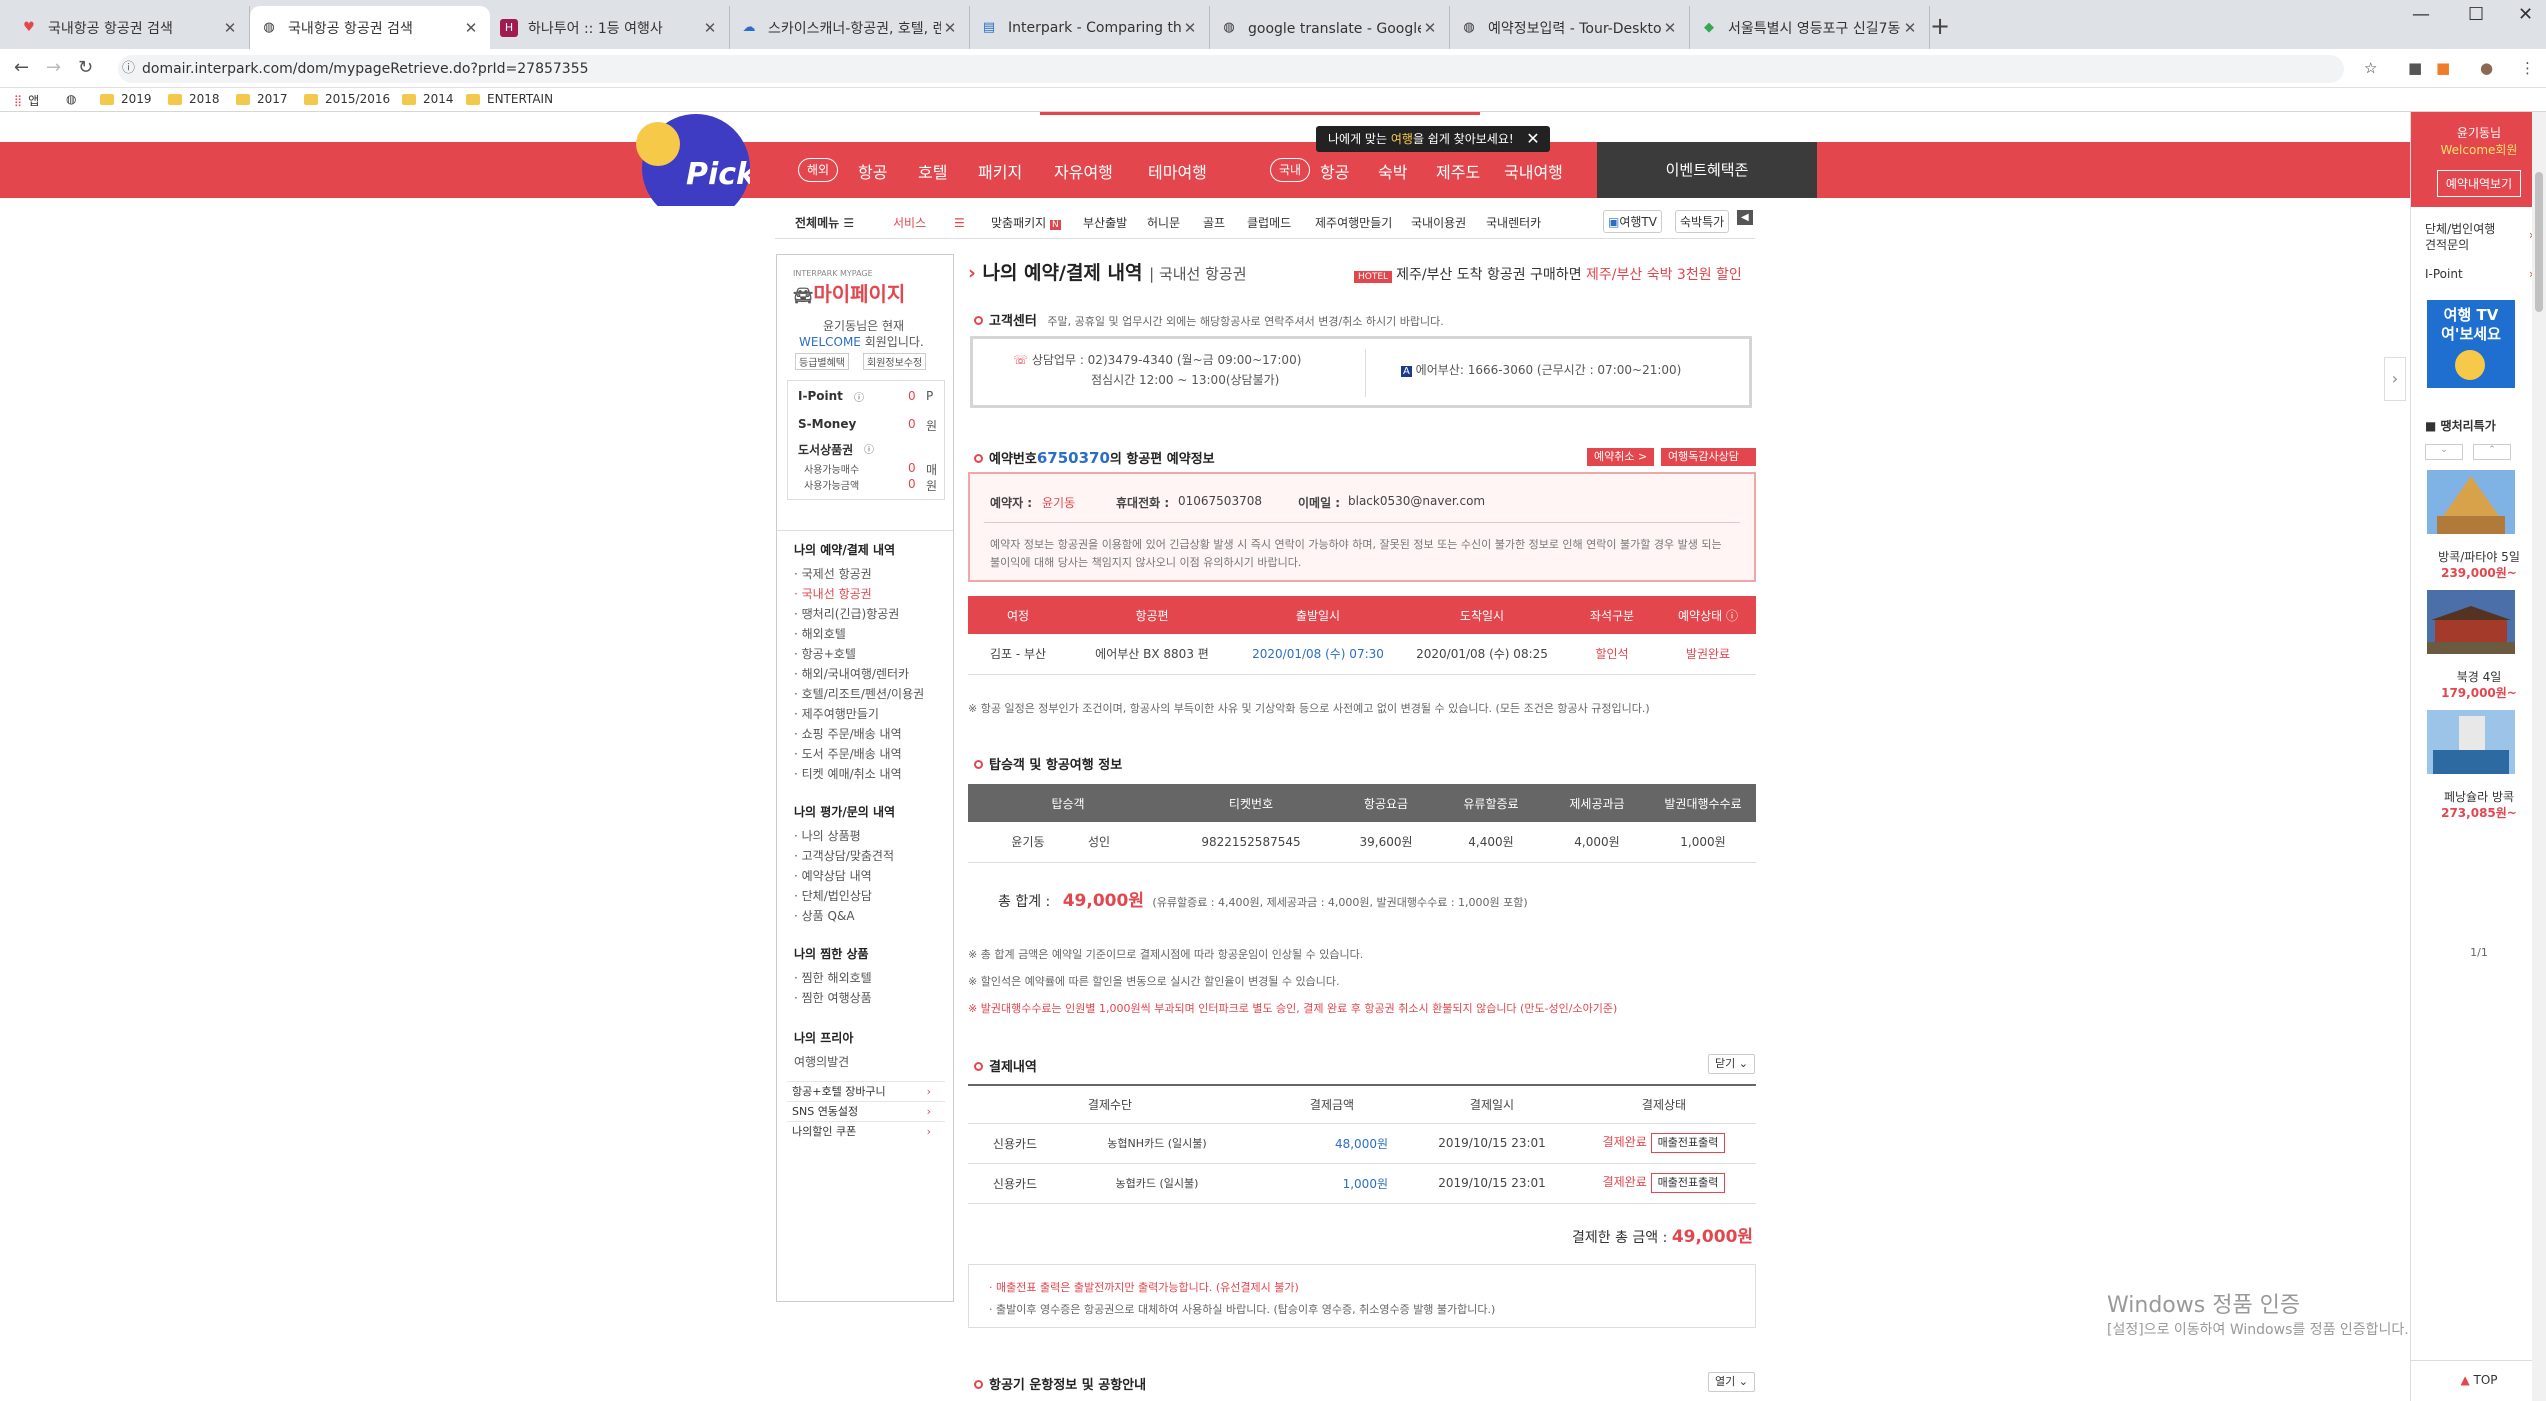 This screenshot has width=2546, height=1401. What do you see at coordinates (824, 915) in the screenshot?
I see `sidebar-item: · 상품 Q&A` at bounding box center [824, 915].